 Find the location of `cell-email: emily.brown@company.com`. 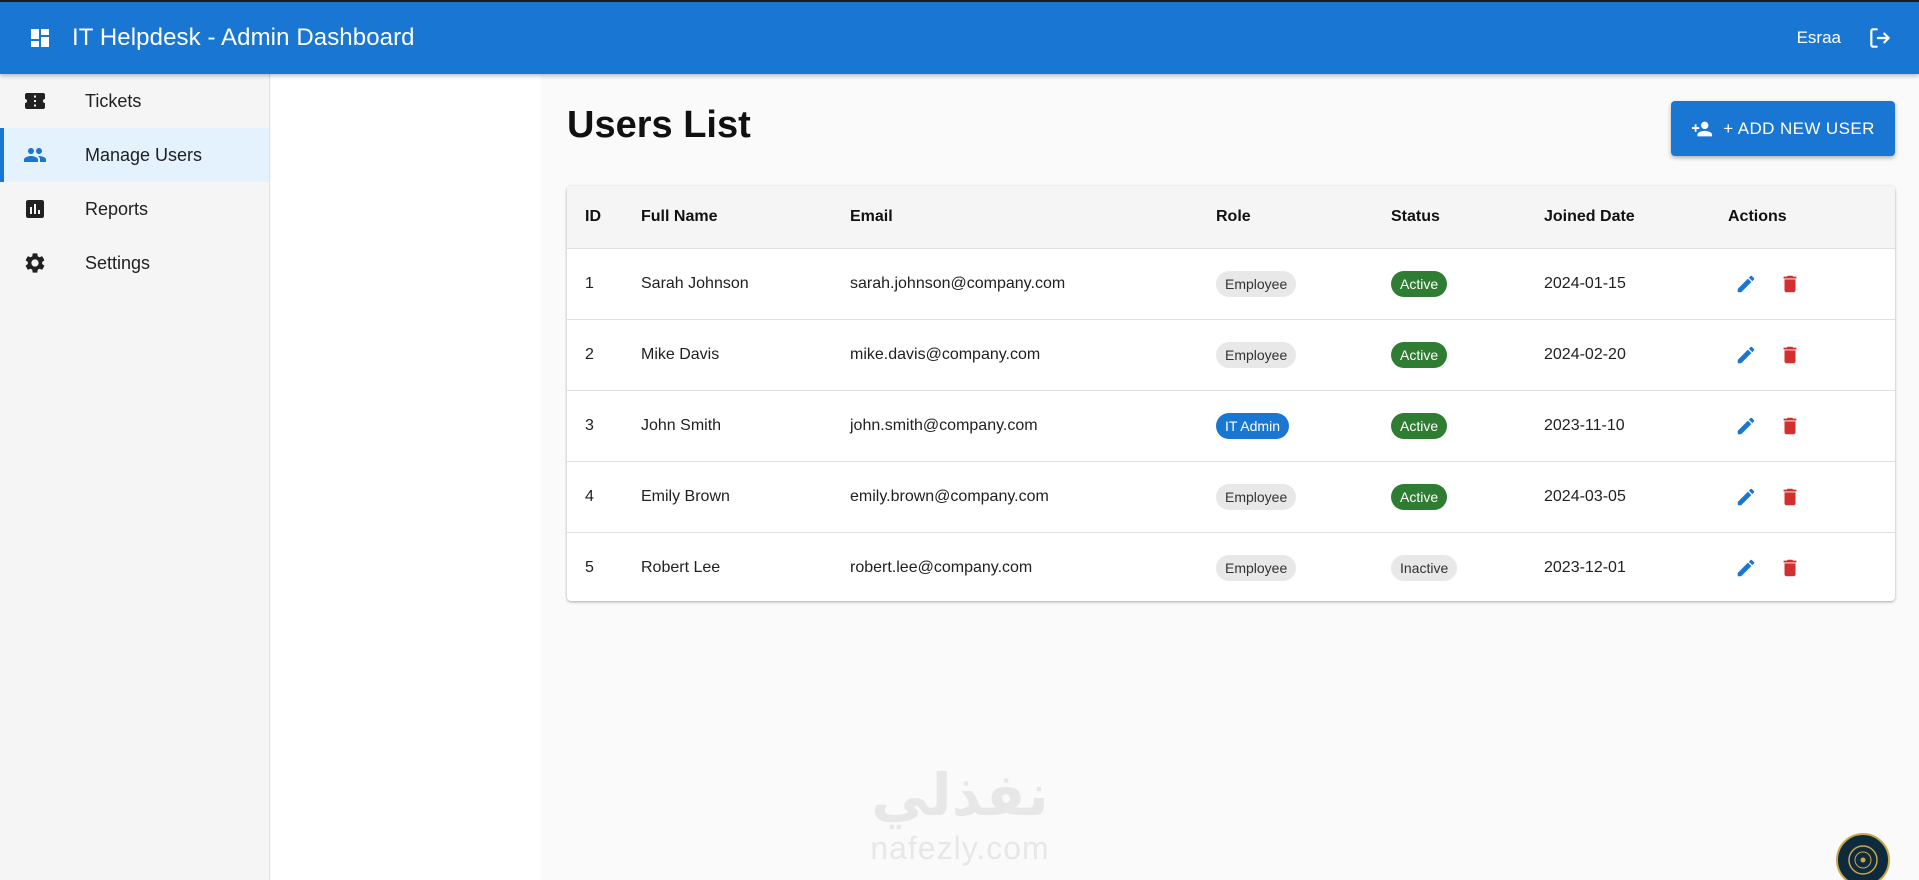

cell-email: emily.brown@company.com is located at coordinates (1033, 497).